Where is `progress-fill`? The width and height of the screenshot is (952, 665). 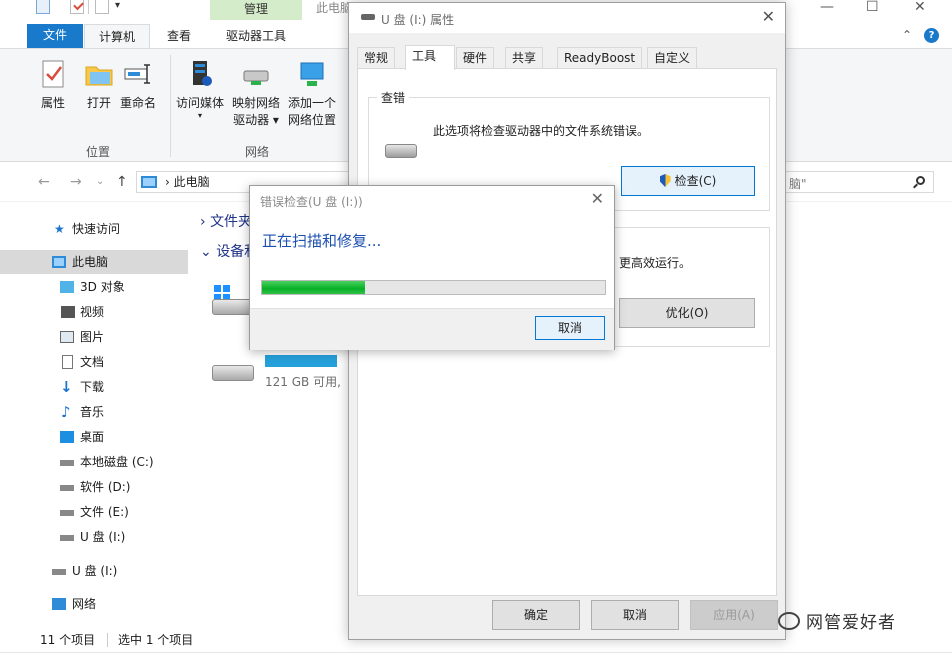
progress-fill is located at coordinates (313, 287).